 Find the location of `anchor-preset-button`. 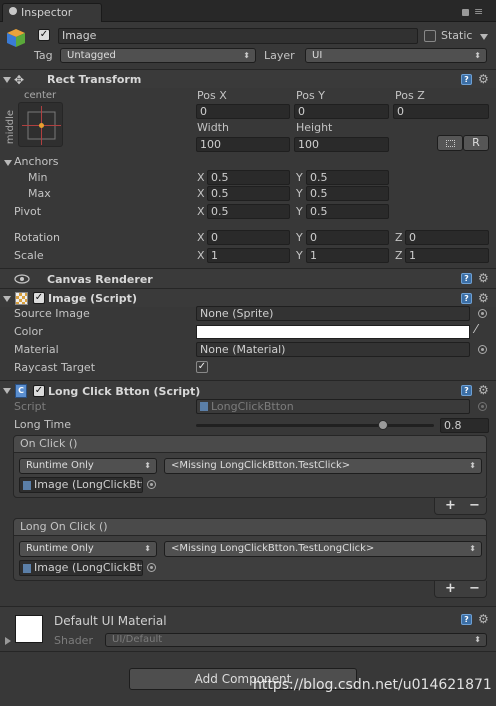

anchor-preset-button is located at coordinates (40, 124).